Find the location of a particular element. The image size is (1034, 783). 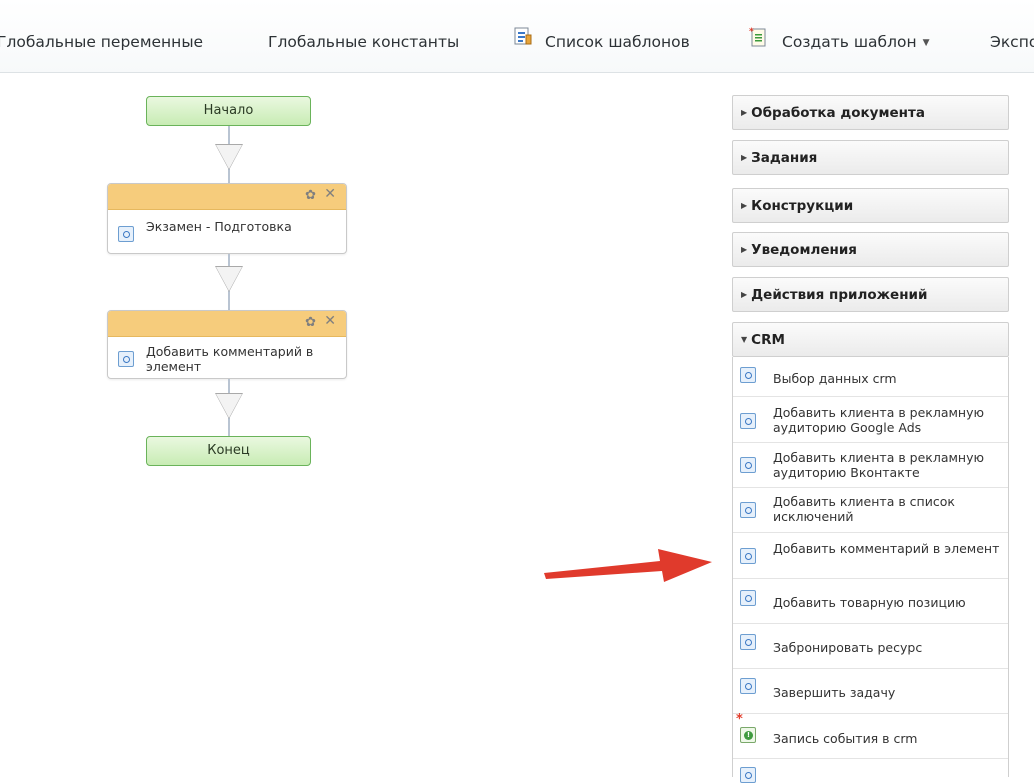

create-template-button: Создать шаблон ▼ is located at coordinates (856, 42).